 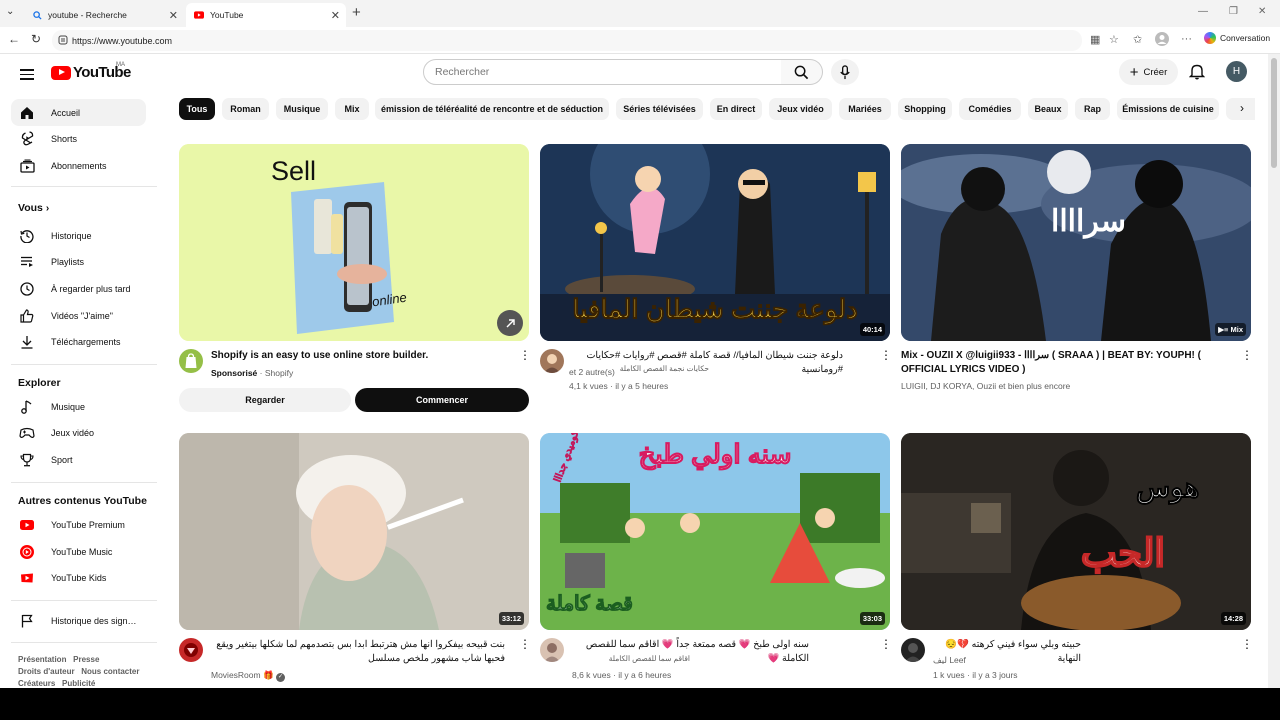 What do you see at coordinates (84, 600) in the screenshot?
I see `divider` at bounding box center [84, 600].